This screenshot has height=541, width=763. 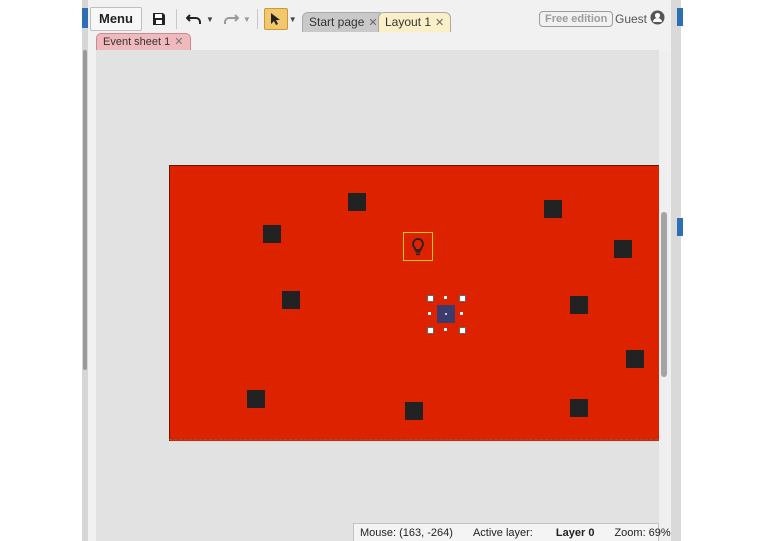 I want to click on layout-boundary, so click(x=413, y=439).